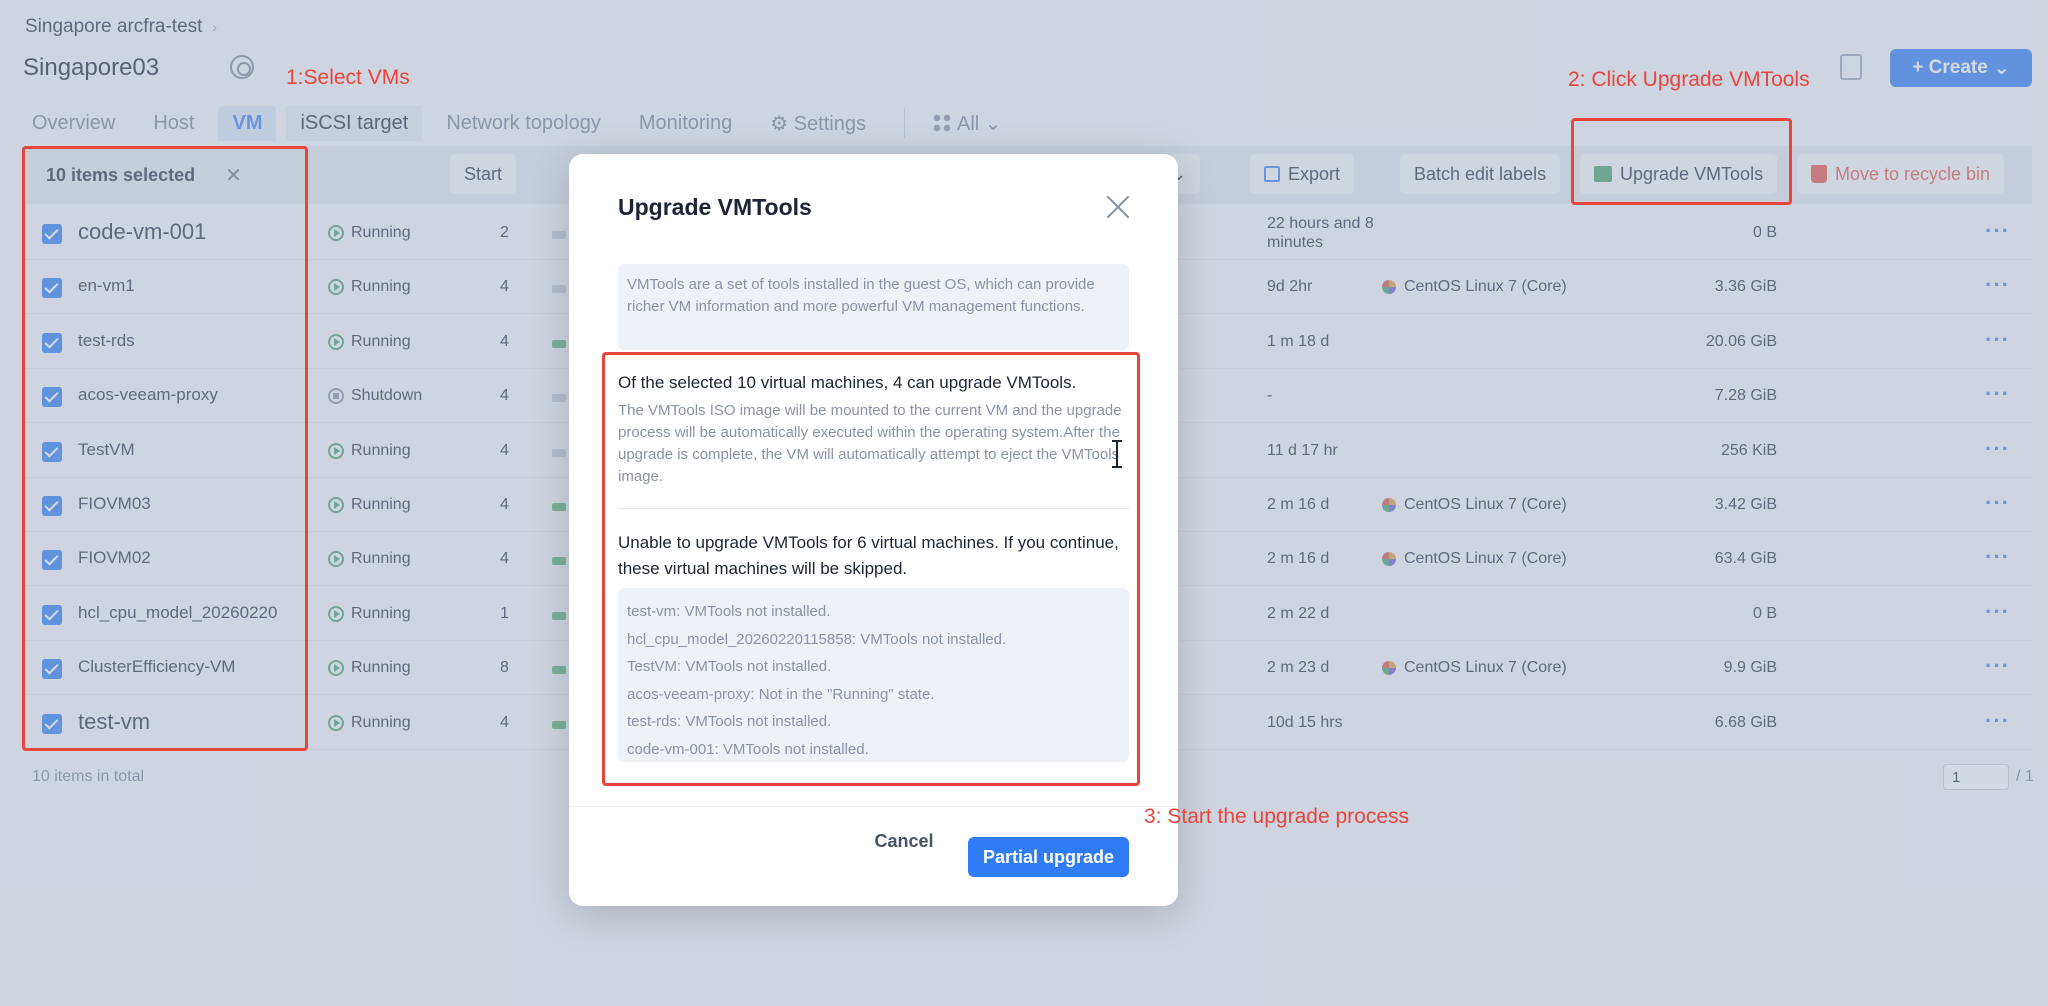  I want to click on annotation-step2: 2: Click Upgrade VMTools, so click(1689, 79).